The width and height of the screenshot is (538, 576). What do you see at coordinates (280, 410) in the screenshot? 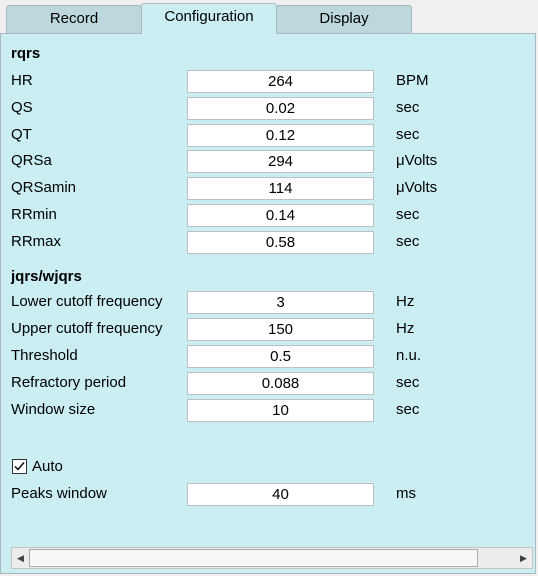
I see `window-size-input` at bounding box center [280, 410].